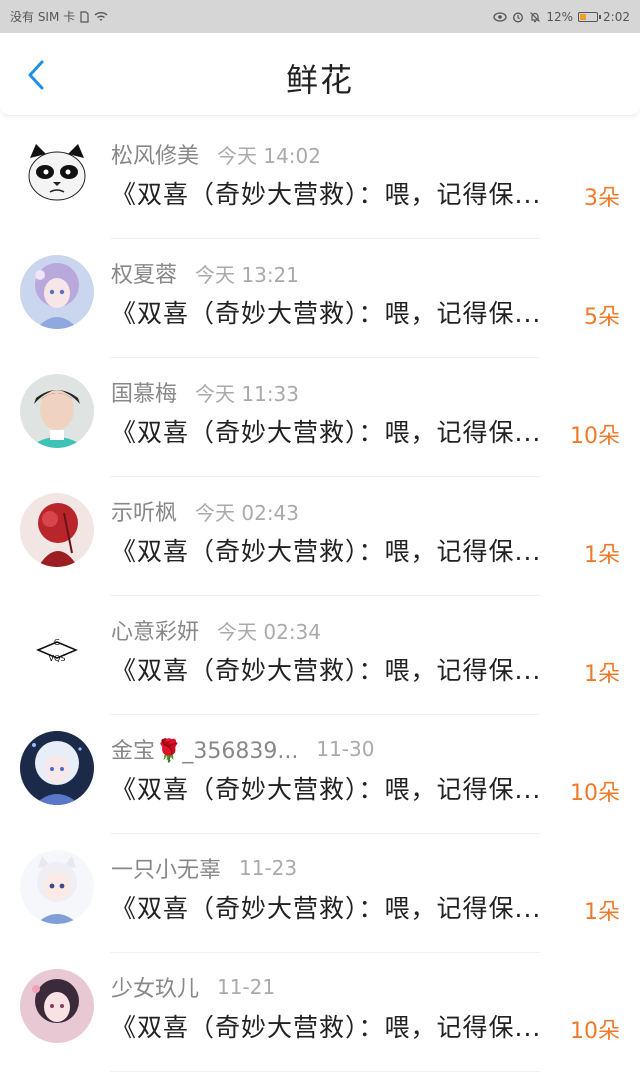 The height and width of the screenshot is (1072, 640). Describe the element at coordinates (247, 393) in the screenshot. I see `timestamp: 今天 11:33` at that location.